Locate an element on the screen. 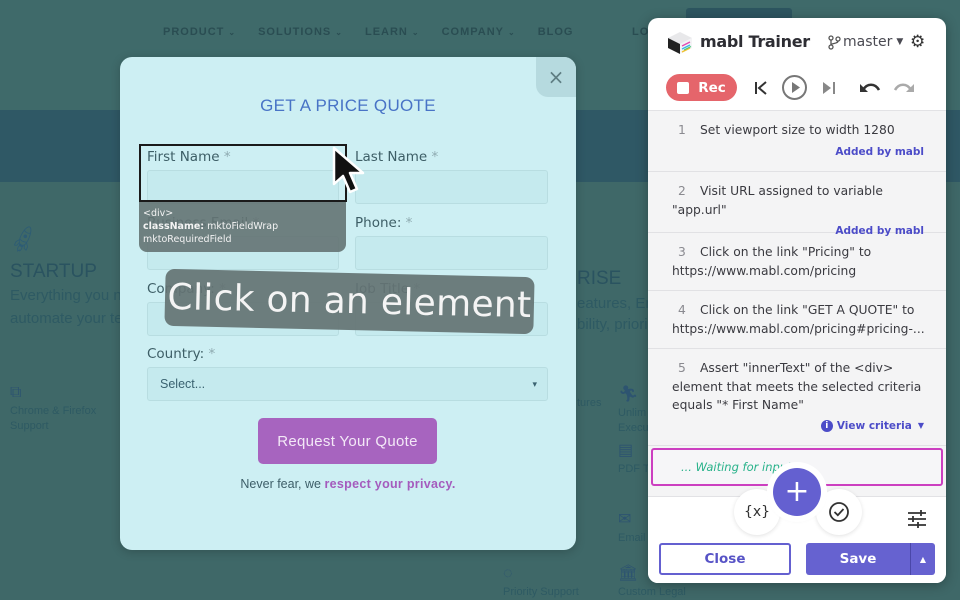 The image size is (960, 600). feature-label: Custom Legal is located at coordinates (652, 592).